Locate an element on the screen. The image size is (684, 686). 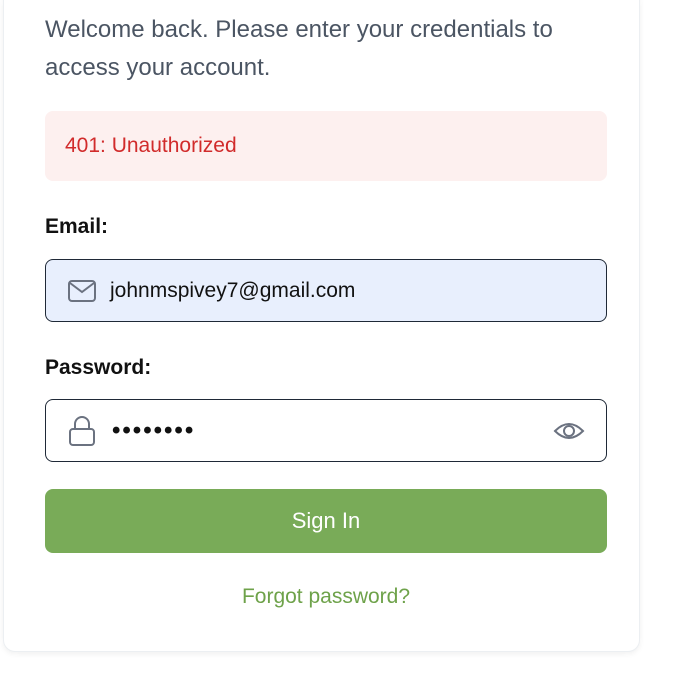
email-field: johnmspivey7@gmail.com is located at coordinates (326, 290).